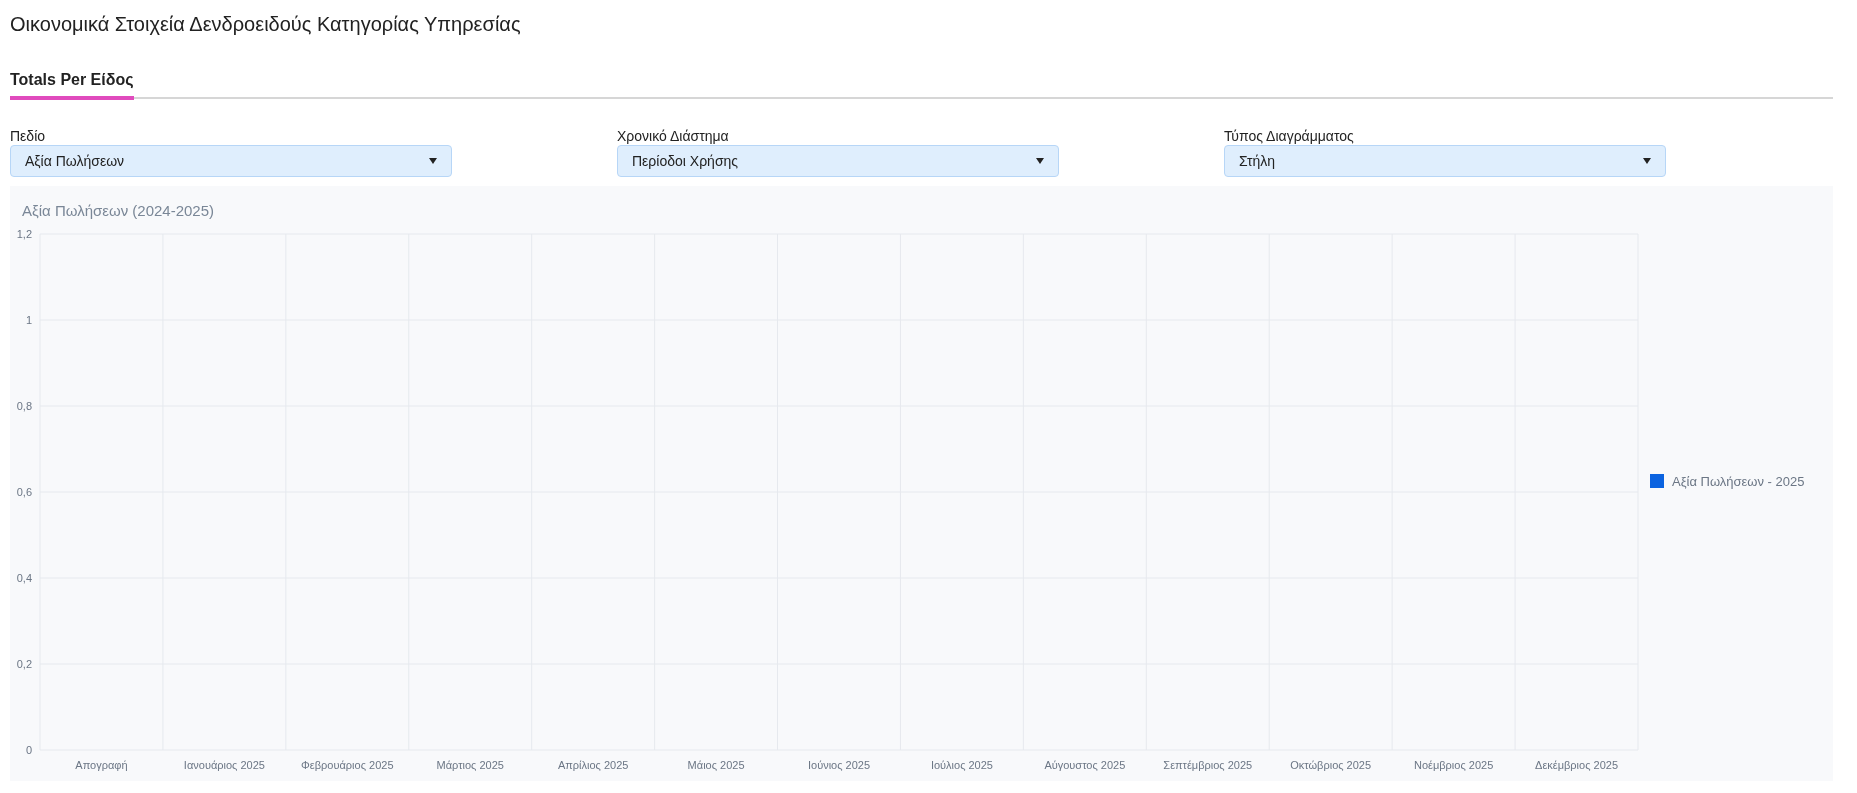 The width and height of the screenshot is (1857, 793). What do you see at coordinates (838, 161) in the screenshot?
I see `select-field: Περίοδοι Χρήσης` at bounding box center [838, 161].